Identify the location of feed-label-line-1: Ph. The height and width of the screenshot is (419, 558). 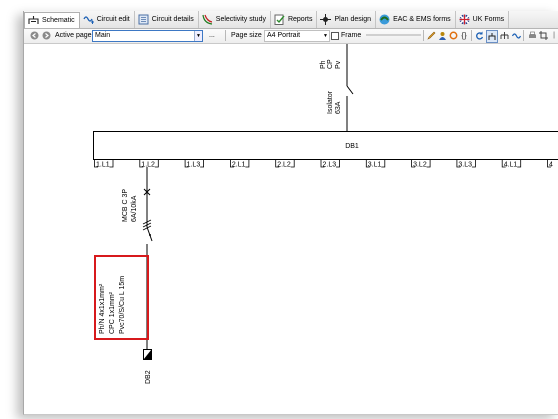
(323, 64).